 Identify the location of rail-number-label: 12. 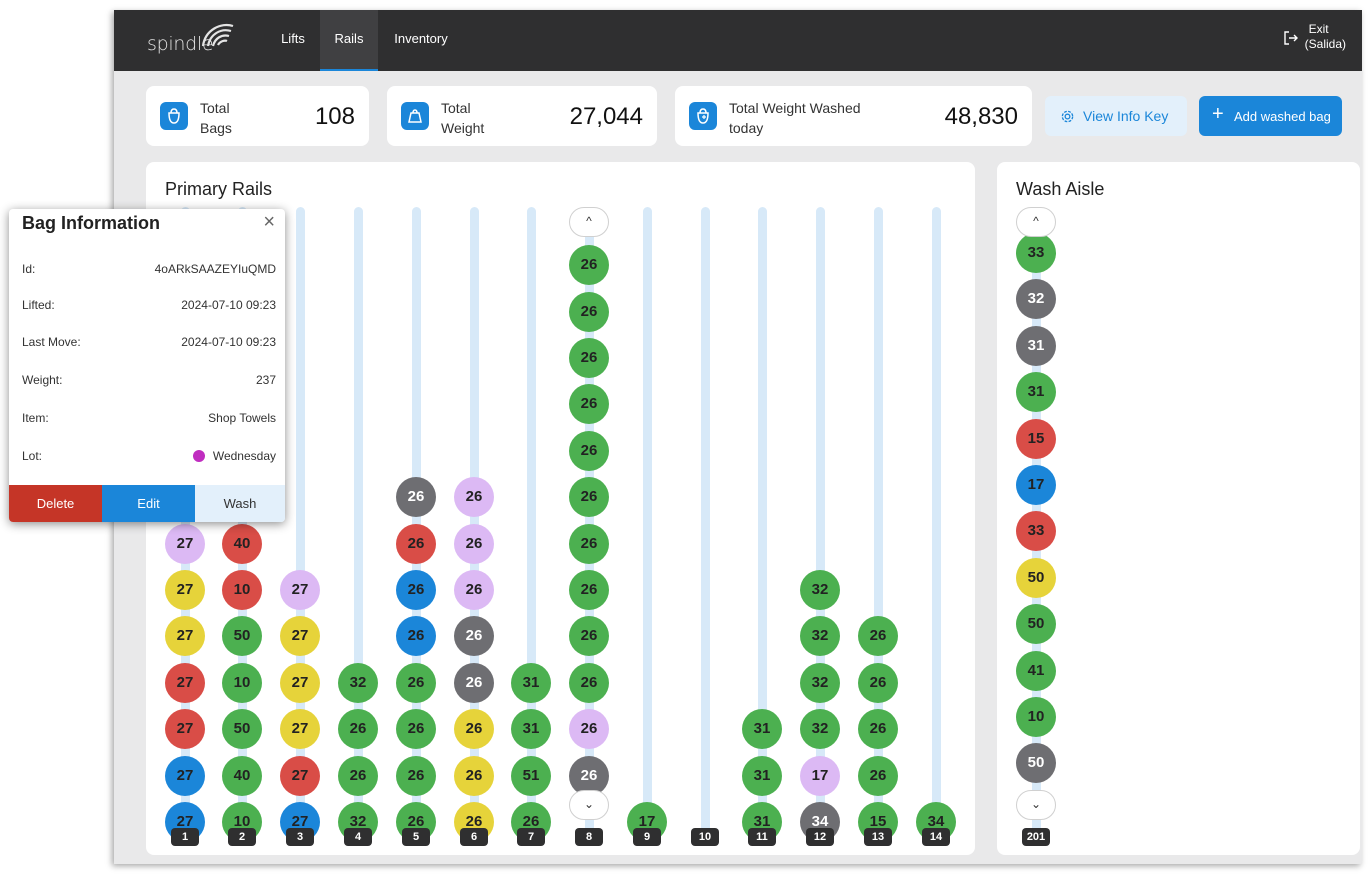
(820, 837).